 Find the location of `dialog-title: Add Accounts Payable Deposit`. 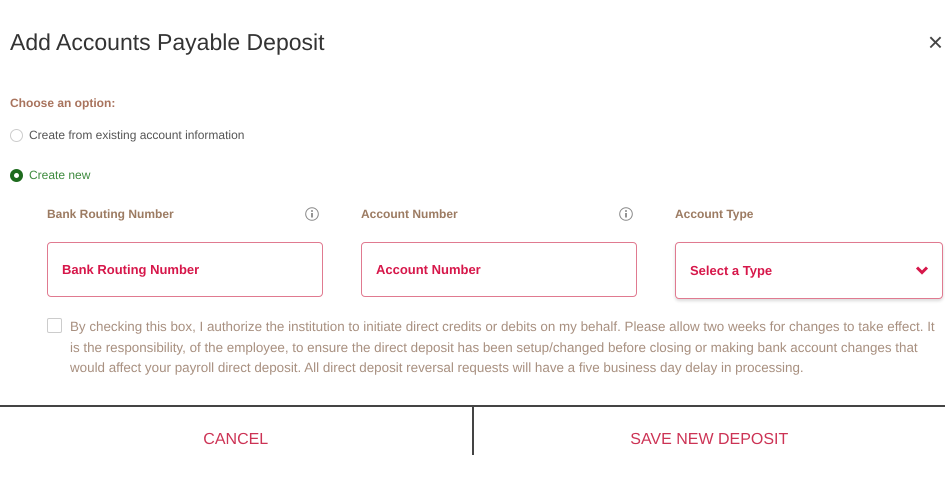

dialog-title: Add Accounts Payable Deposit is located at coordinates (167, 42).